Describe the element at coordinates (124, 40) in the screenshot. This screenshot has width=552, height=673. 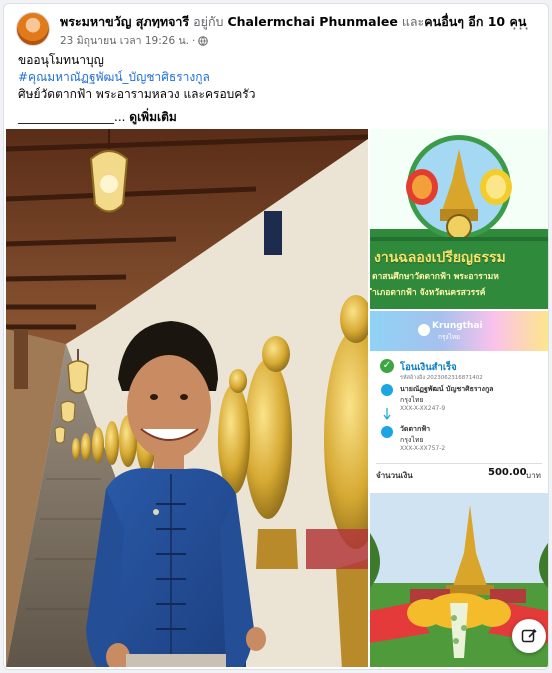
I see `timestamp: 23 มิถุนายน เวลา 19:26 น.` at that location.